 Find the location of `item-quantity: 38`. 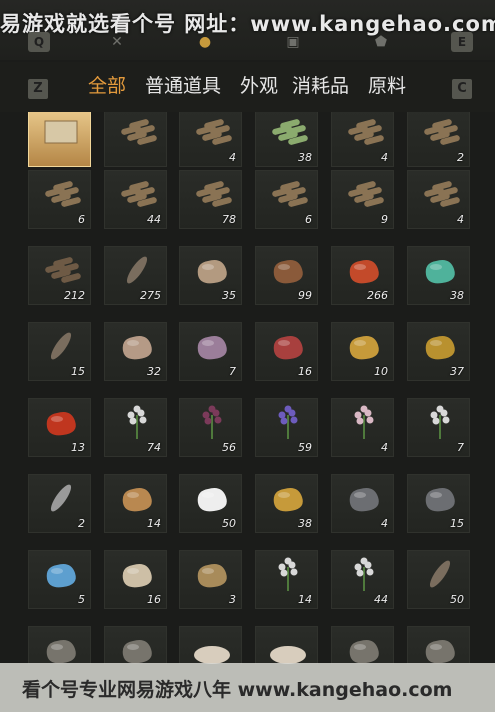

item-quantity: 38 is located at coordinates (305, 523).